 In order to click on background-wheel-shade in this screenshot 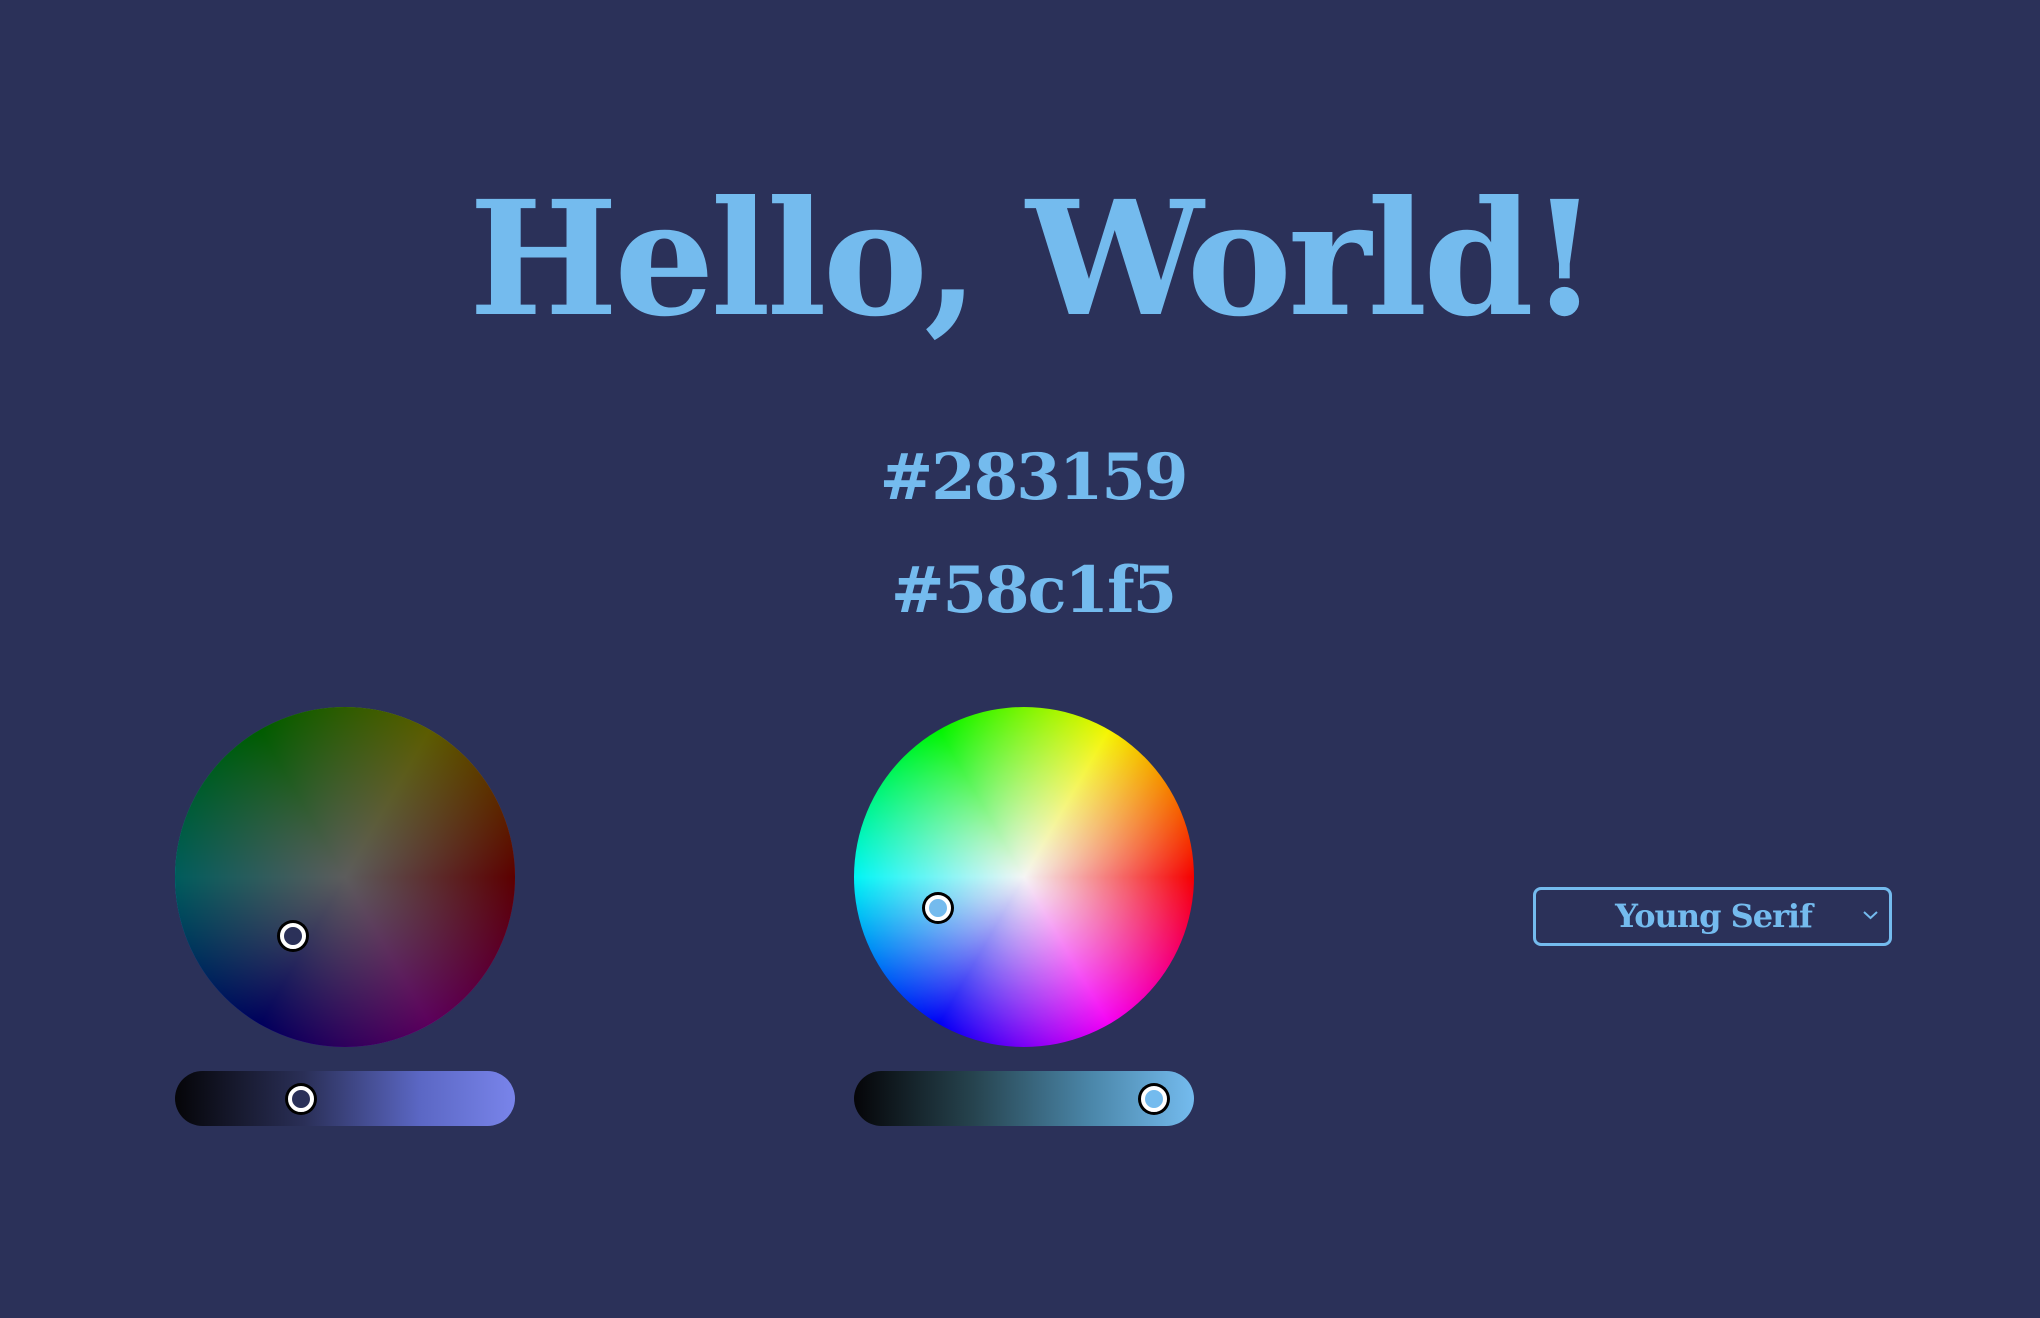, I will do `click(345, 877)`.